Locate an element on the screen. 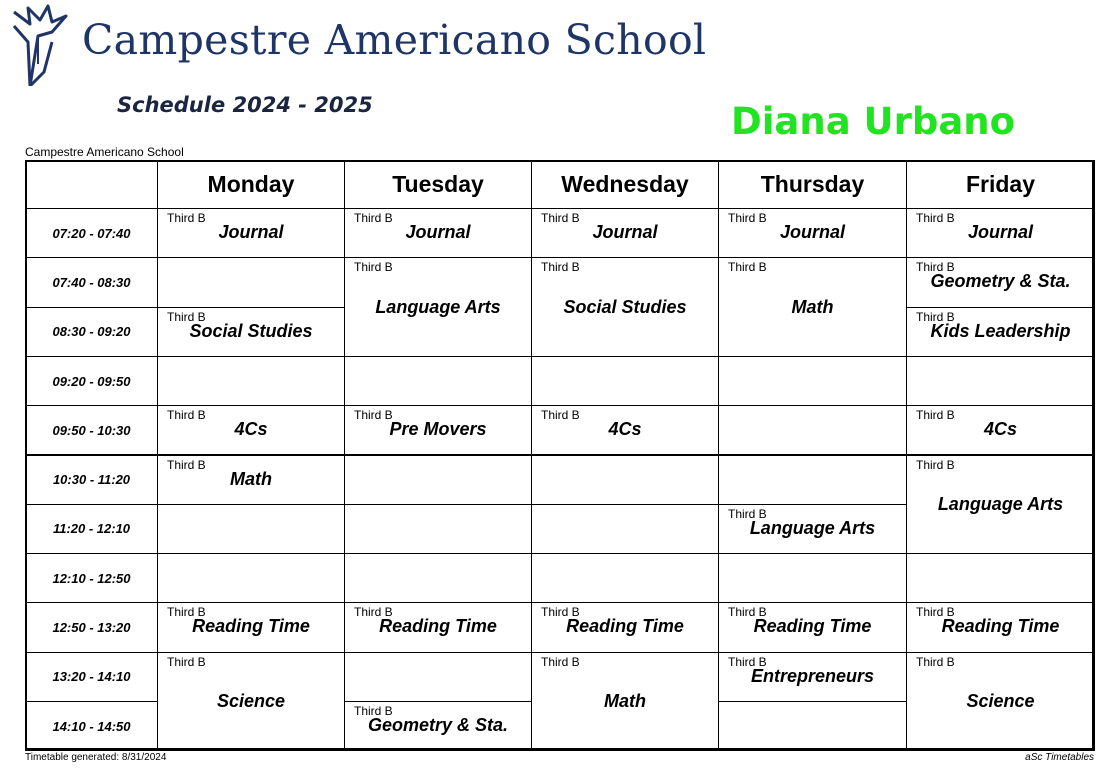 This screenshot has width=1112, height=768. day-label: Thursday is located at coordinates (812, 184).